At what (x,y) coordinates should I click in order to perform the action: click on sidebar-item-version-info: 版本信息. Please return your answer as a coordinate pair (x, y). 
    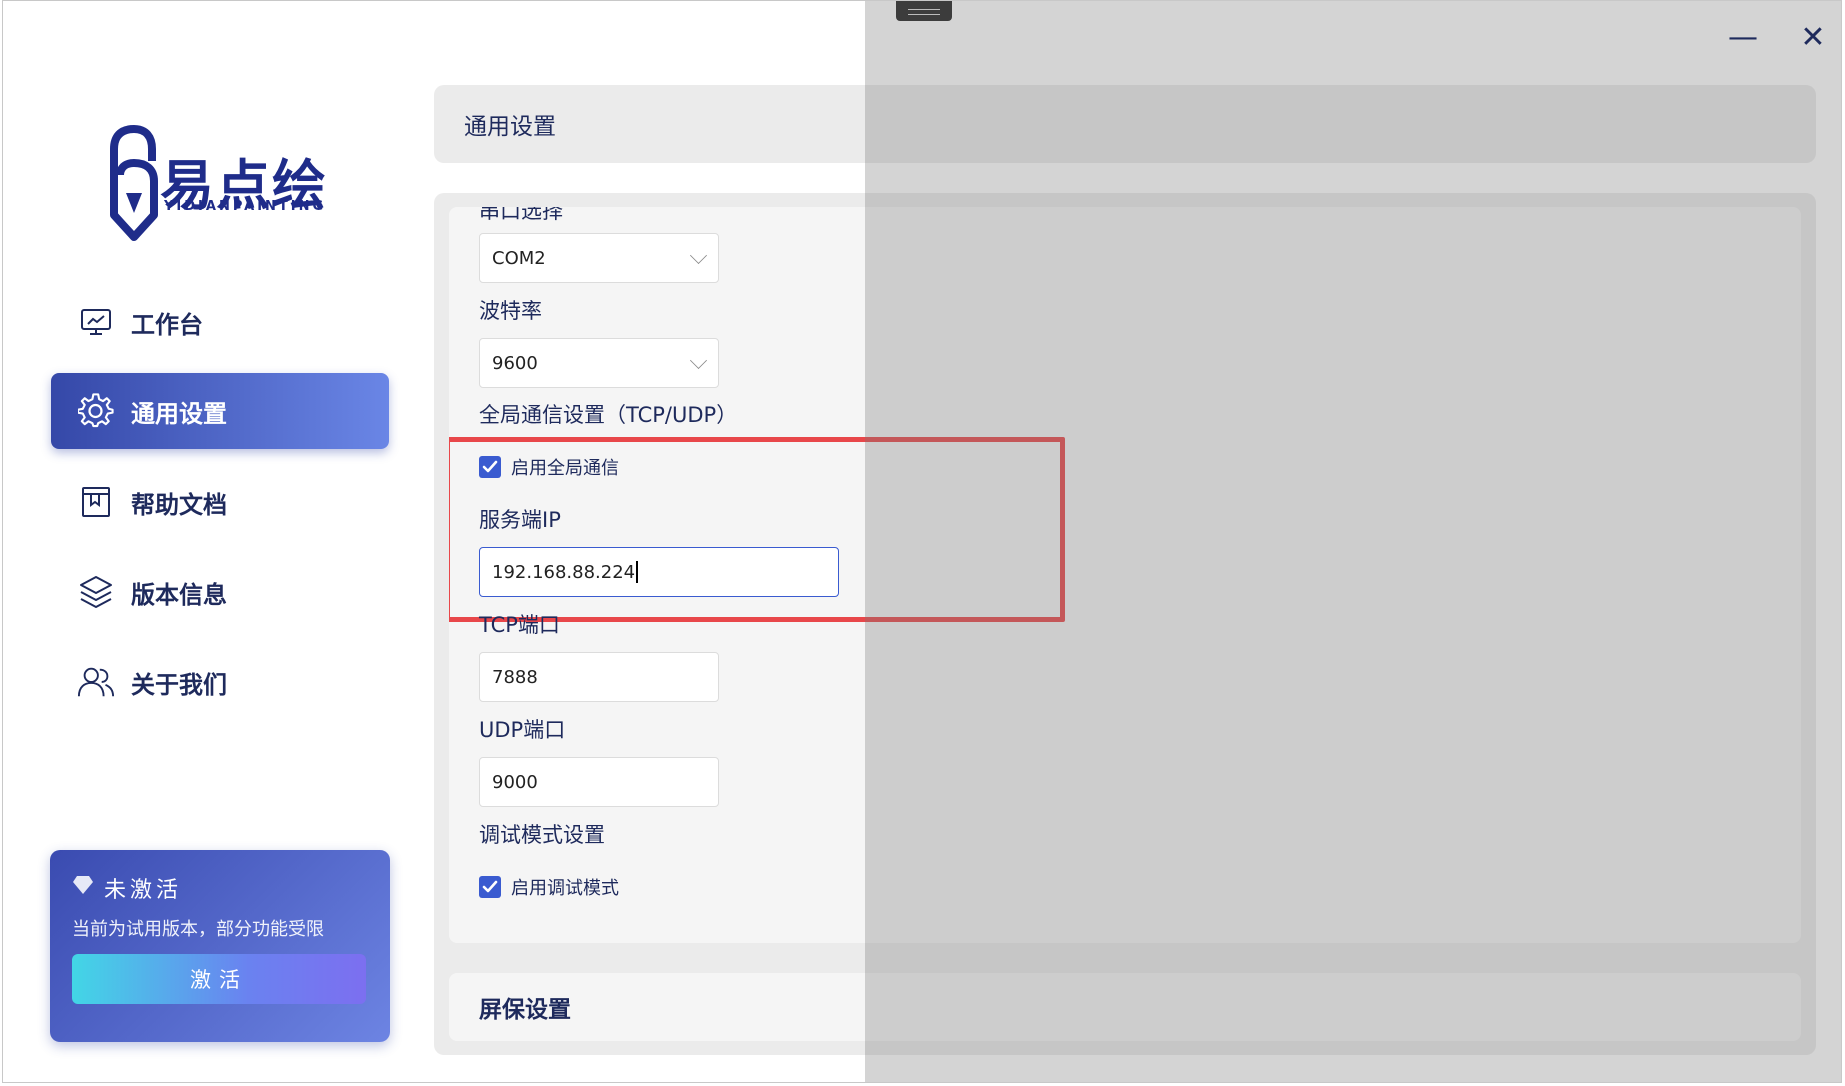
    Looking at the image, I should click on (220, 592).